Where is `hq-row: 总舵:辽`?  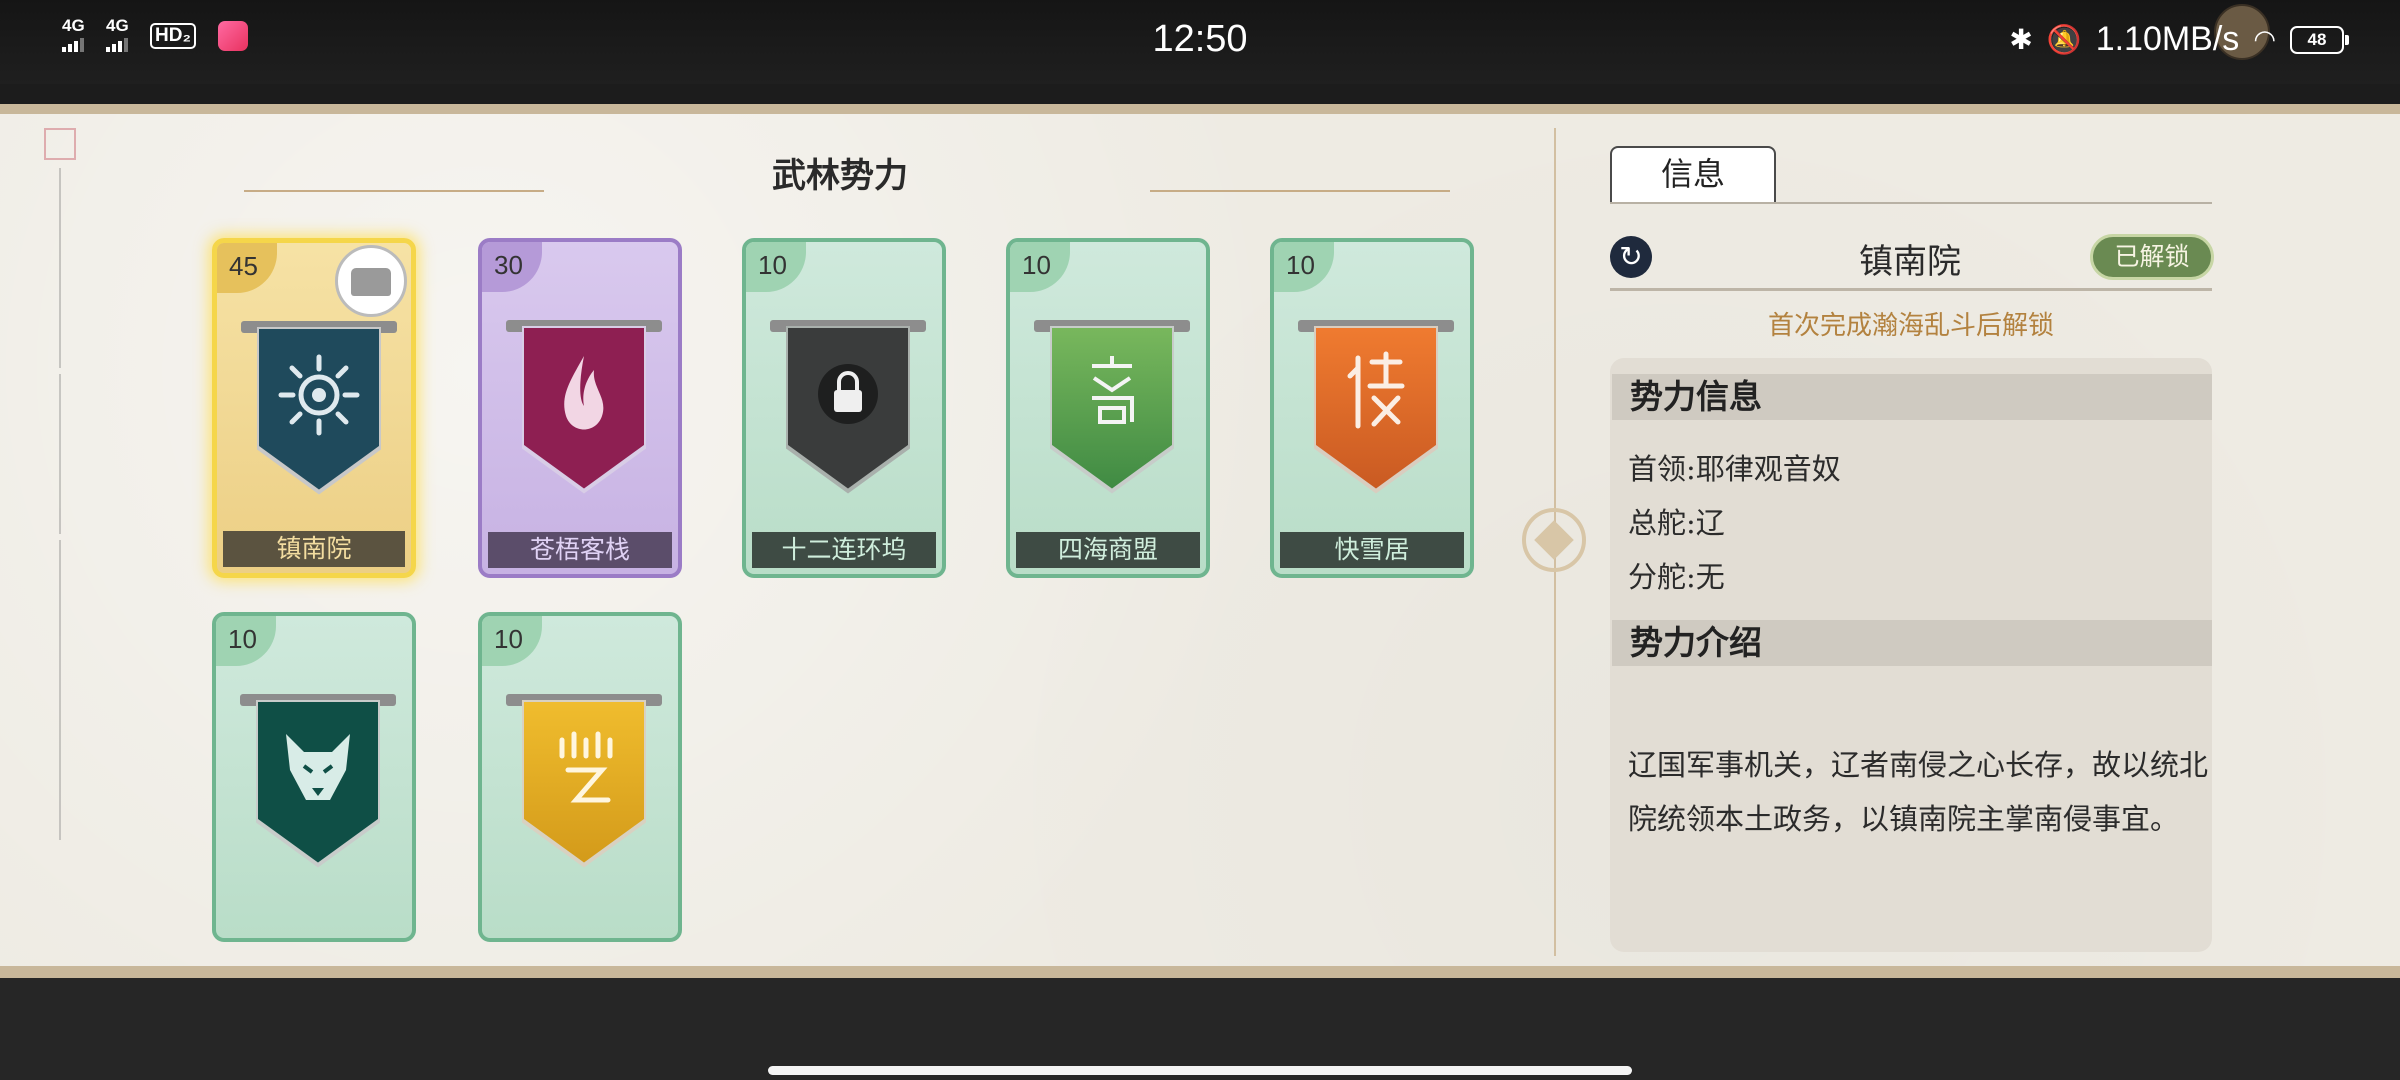
hq-row: 总舵:辽 is located at coordinates (1676, 523).